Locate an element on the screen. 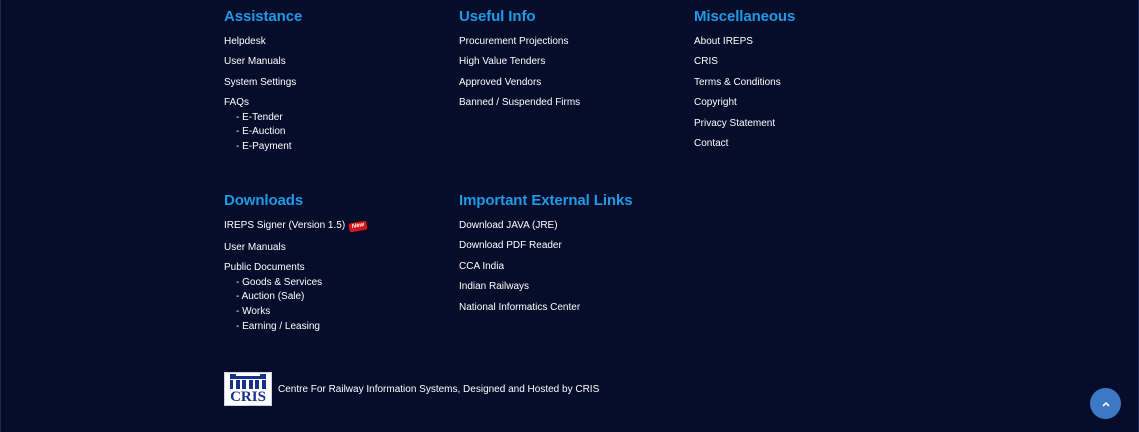 This screenshot has width=1139, height=432. chevron-up-icon is located at coordinates (1105, 404).